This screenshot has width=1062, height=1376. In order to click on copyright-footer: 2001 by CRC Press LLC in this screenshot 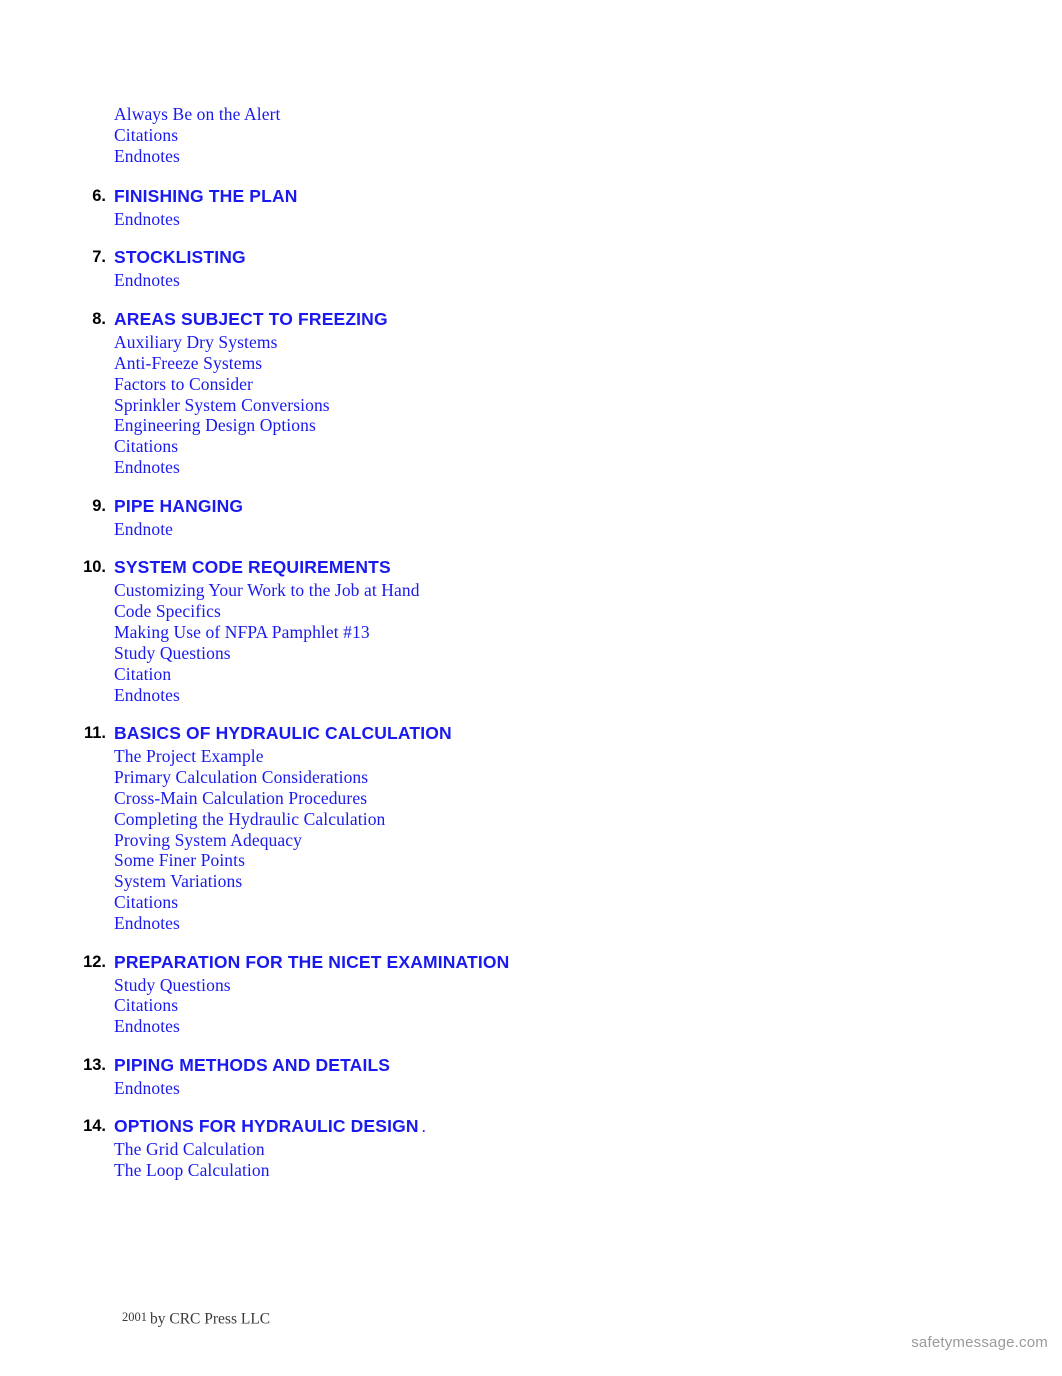, I will do `click(196, 1319)`.